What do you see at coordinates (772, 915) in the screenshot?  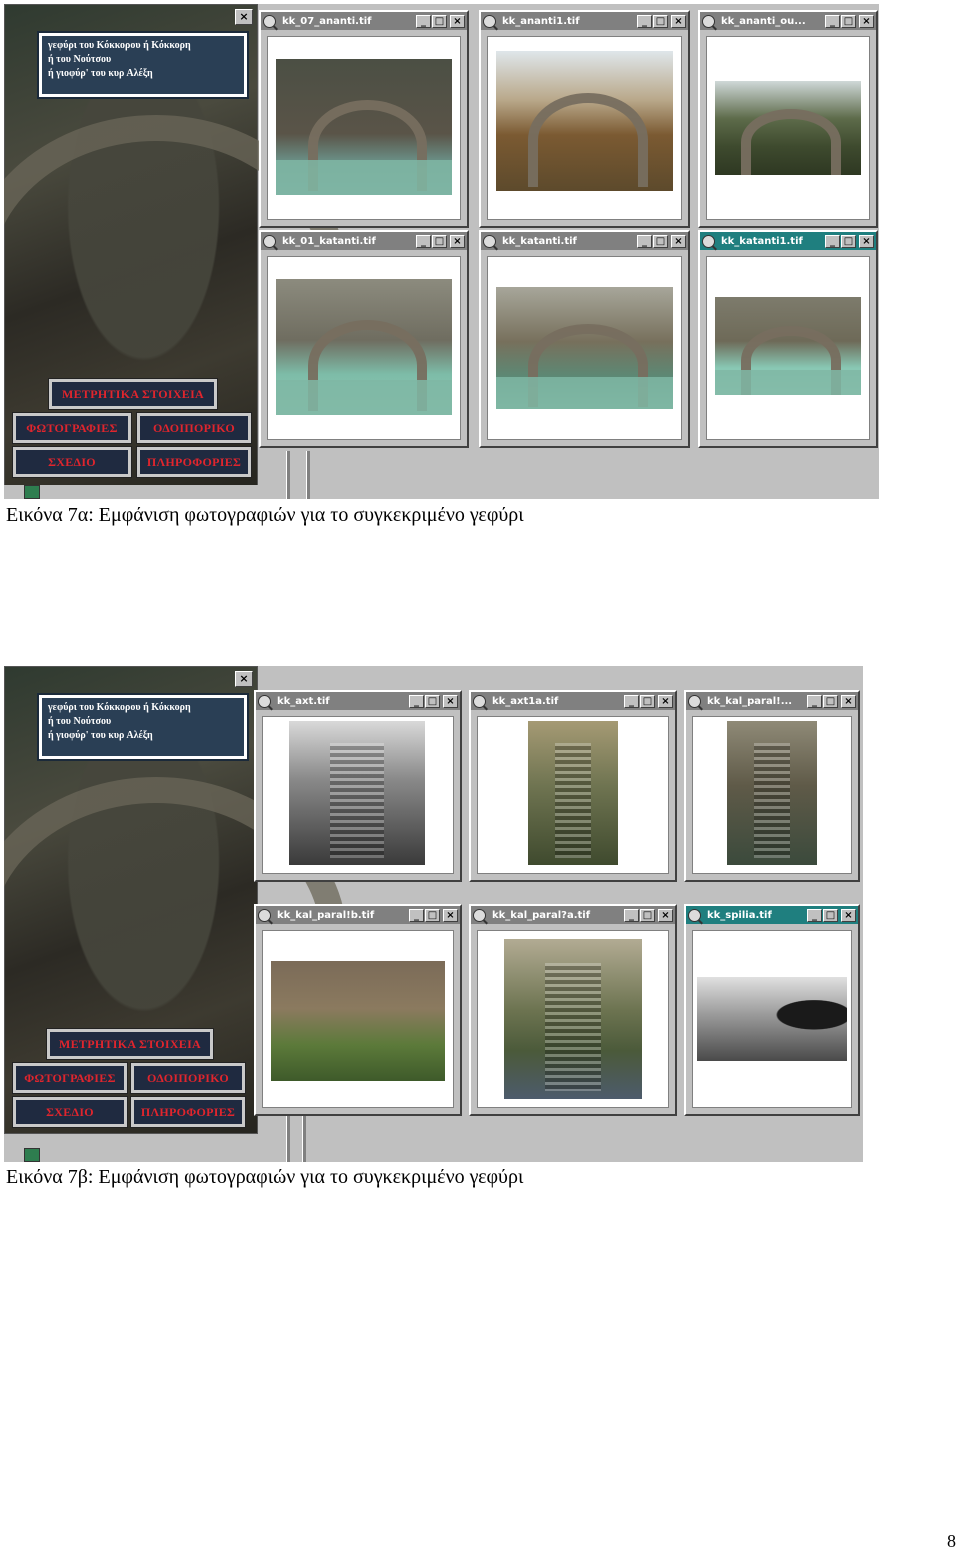 I see `window-titlebar: kk_spilia.tif _ □ ×` at bounding box center [772, 915].